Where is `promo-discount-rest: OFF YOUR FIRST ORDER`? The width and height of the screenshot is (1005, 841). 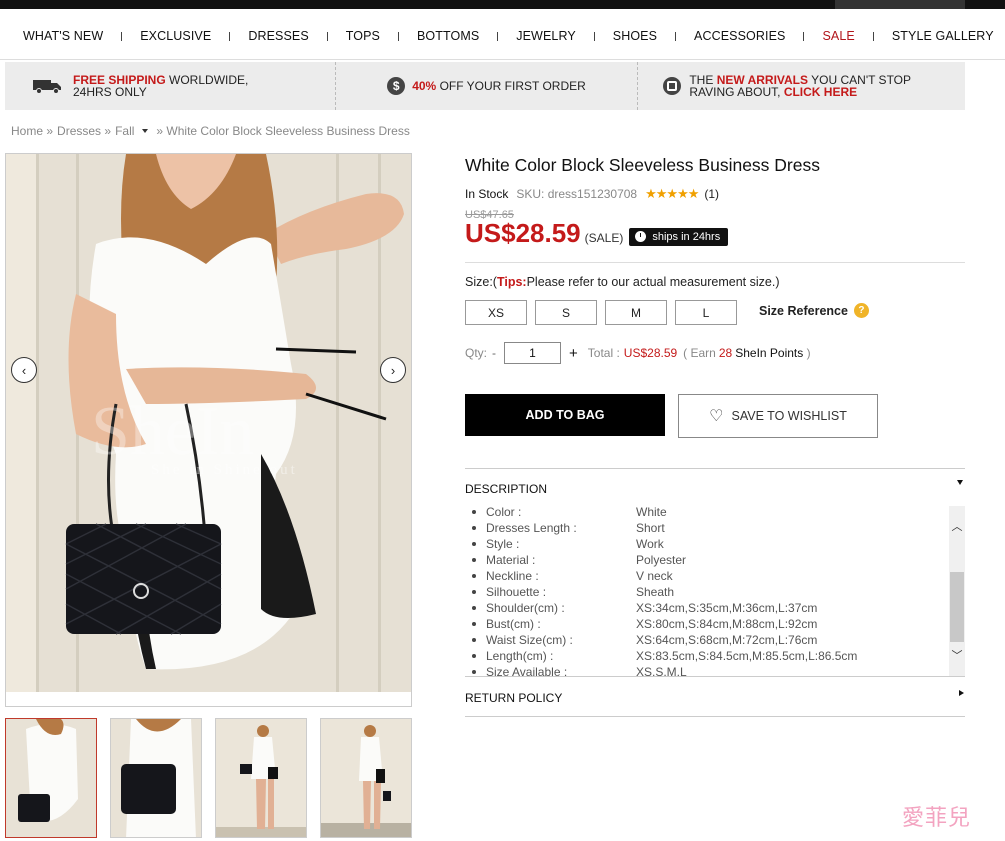
promo-discount-rest: OFF YOUR FIRST ORDER is located at coordinates (511, 86).